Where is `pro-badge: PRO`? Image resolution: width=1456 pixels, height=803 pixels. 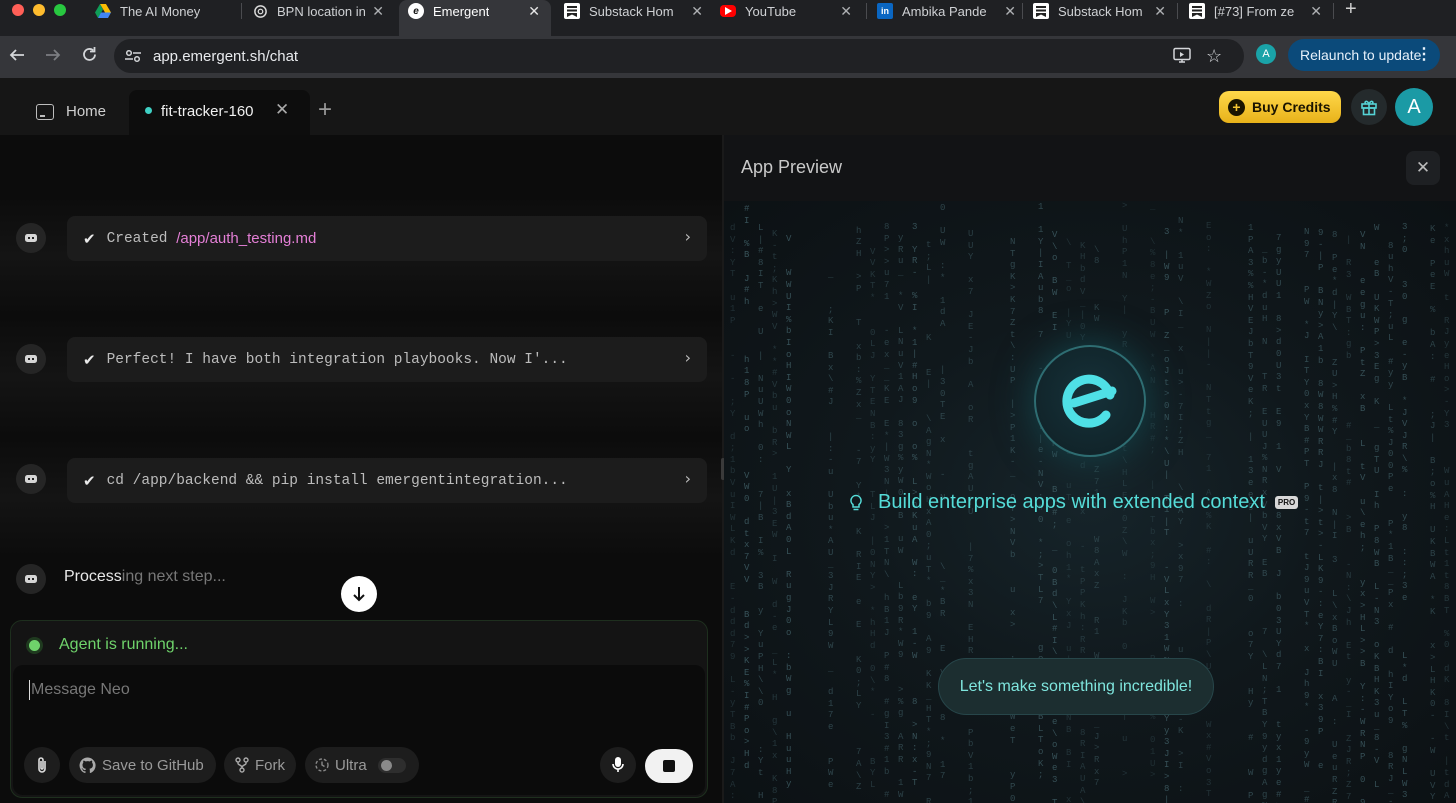
pro-badge: PRO is located at coordinates (1286, 502).